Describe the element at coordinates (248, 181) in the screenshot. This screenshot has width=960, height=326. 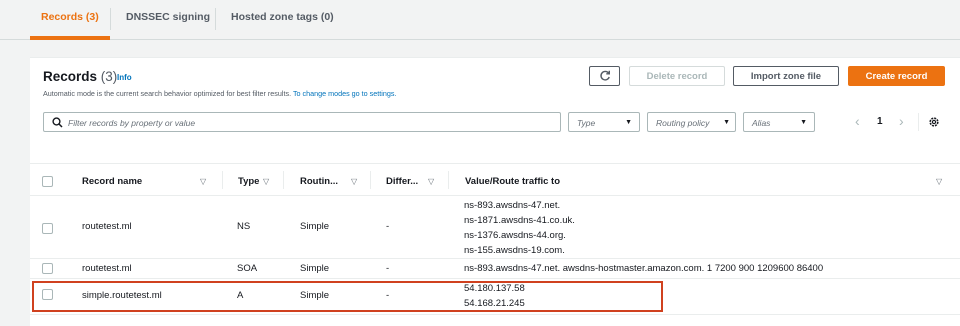
I see `col-type: Type` at that location.